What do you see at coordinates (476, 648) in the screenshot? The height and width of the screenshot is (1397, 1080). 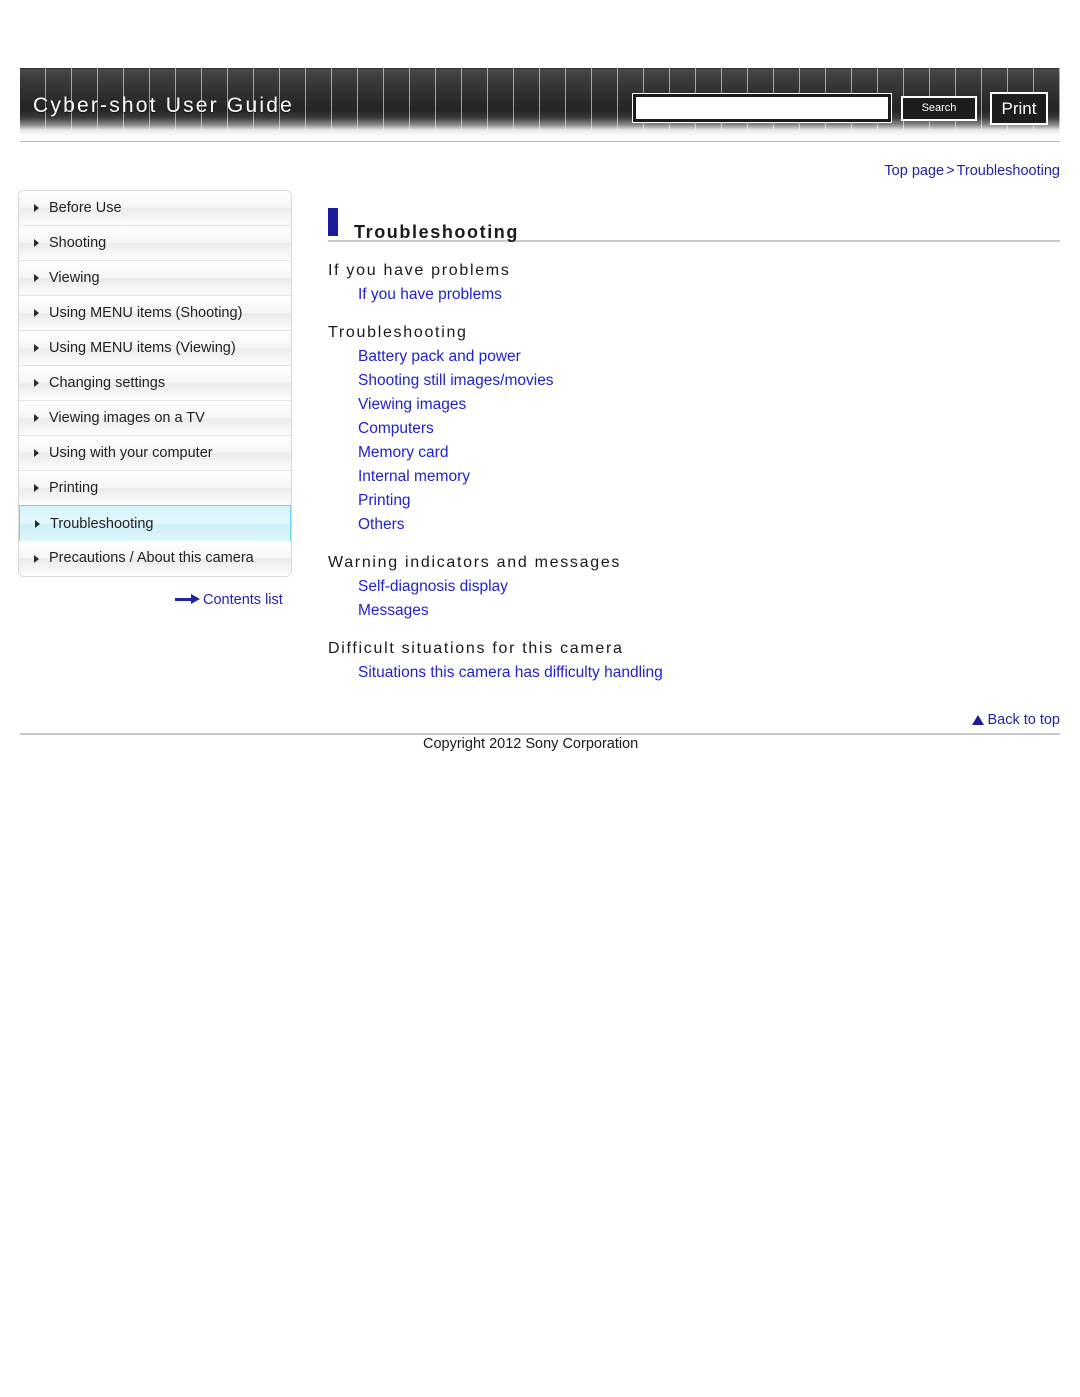 I see `section-heading: Difficult situations for this camera` at bounding box center [476, 648].